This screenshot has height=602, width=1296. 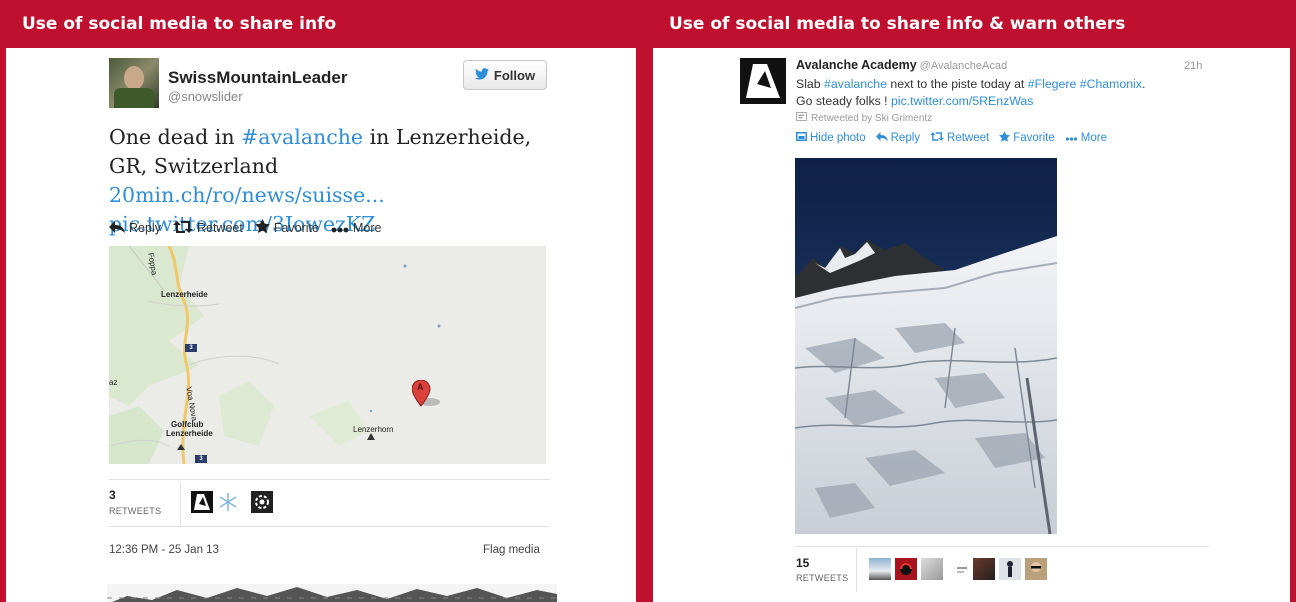 I want to click on avalanche-photo, so click(x=926, y=346).